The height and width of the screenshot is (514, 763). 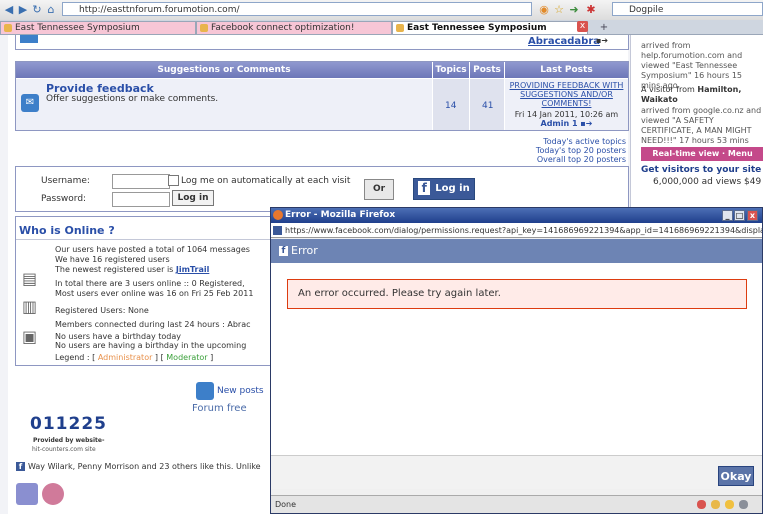 What do you see at coordinates (490, 27) in the screenshot?
I see `tab-east-tennessee-active: East Tennessee Symposium` at bounding box center [490, 27].